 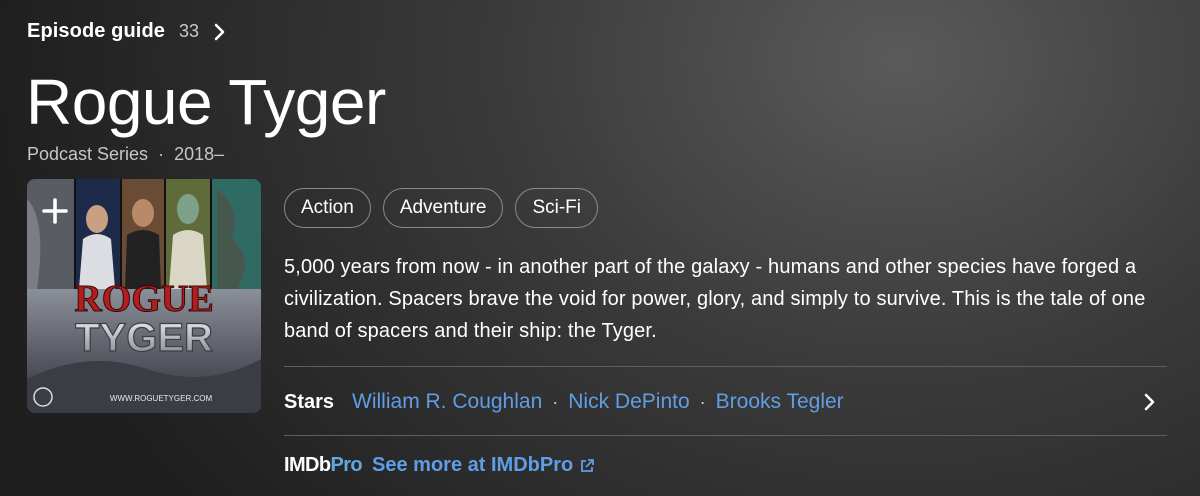 I want to click on imdbpro-row: IMDbPro See more at IMDbPro, so click(x=439, y=465).